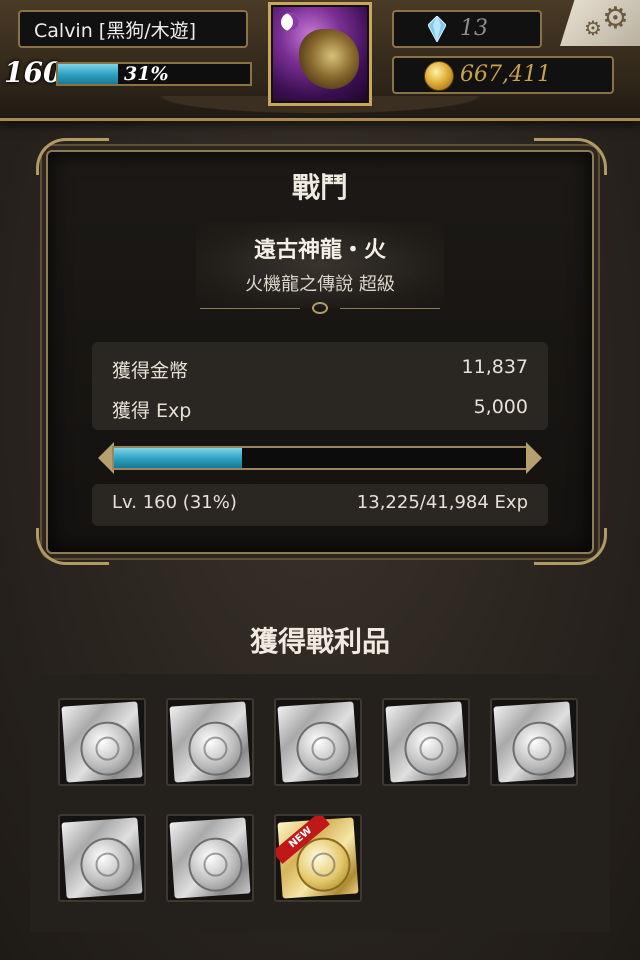 The height and width of the screenshot is (960, 640). I want to click on gem-counter: 13, so click(467, 29).